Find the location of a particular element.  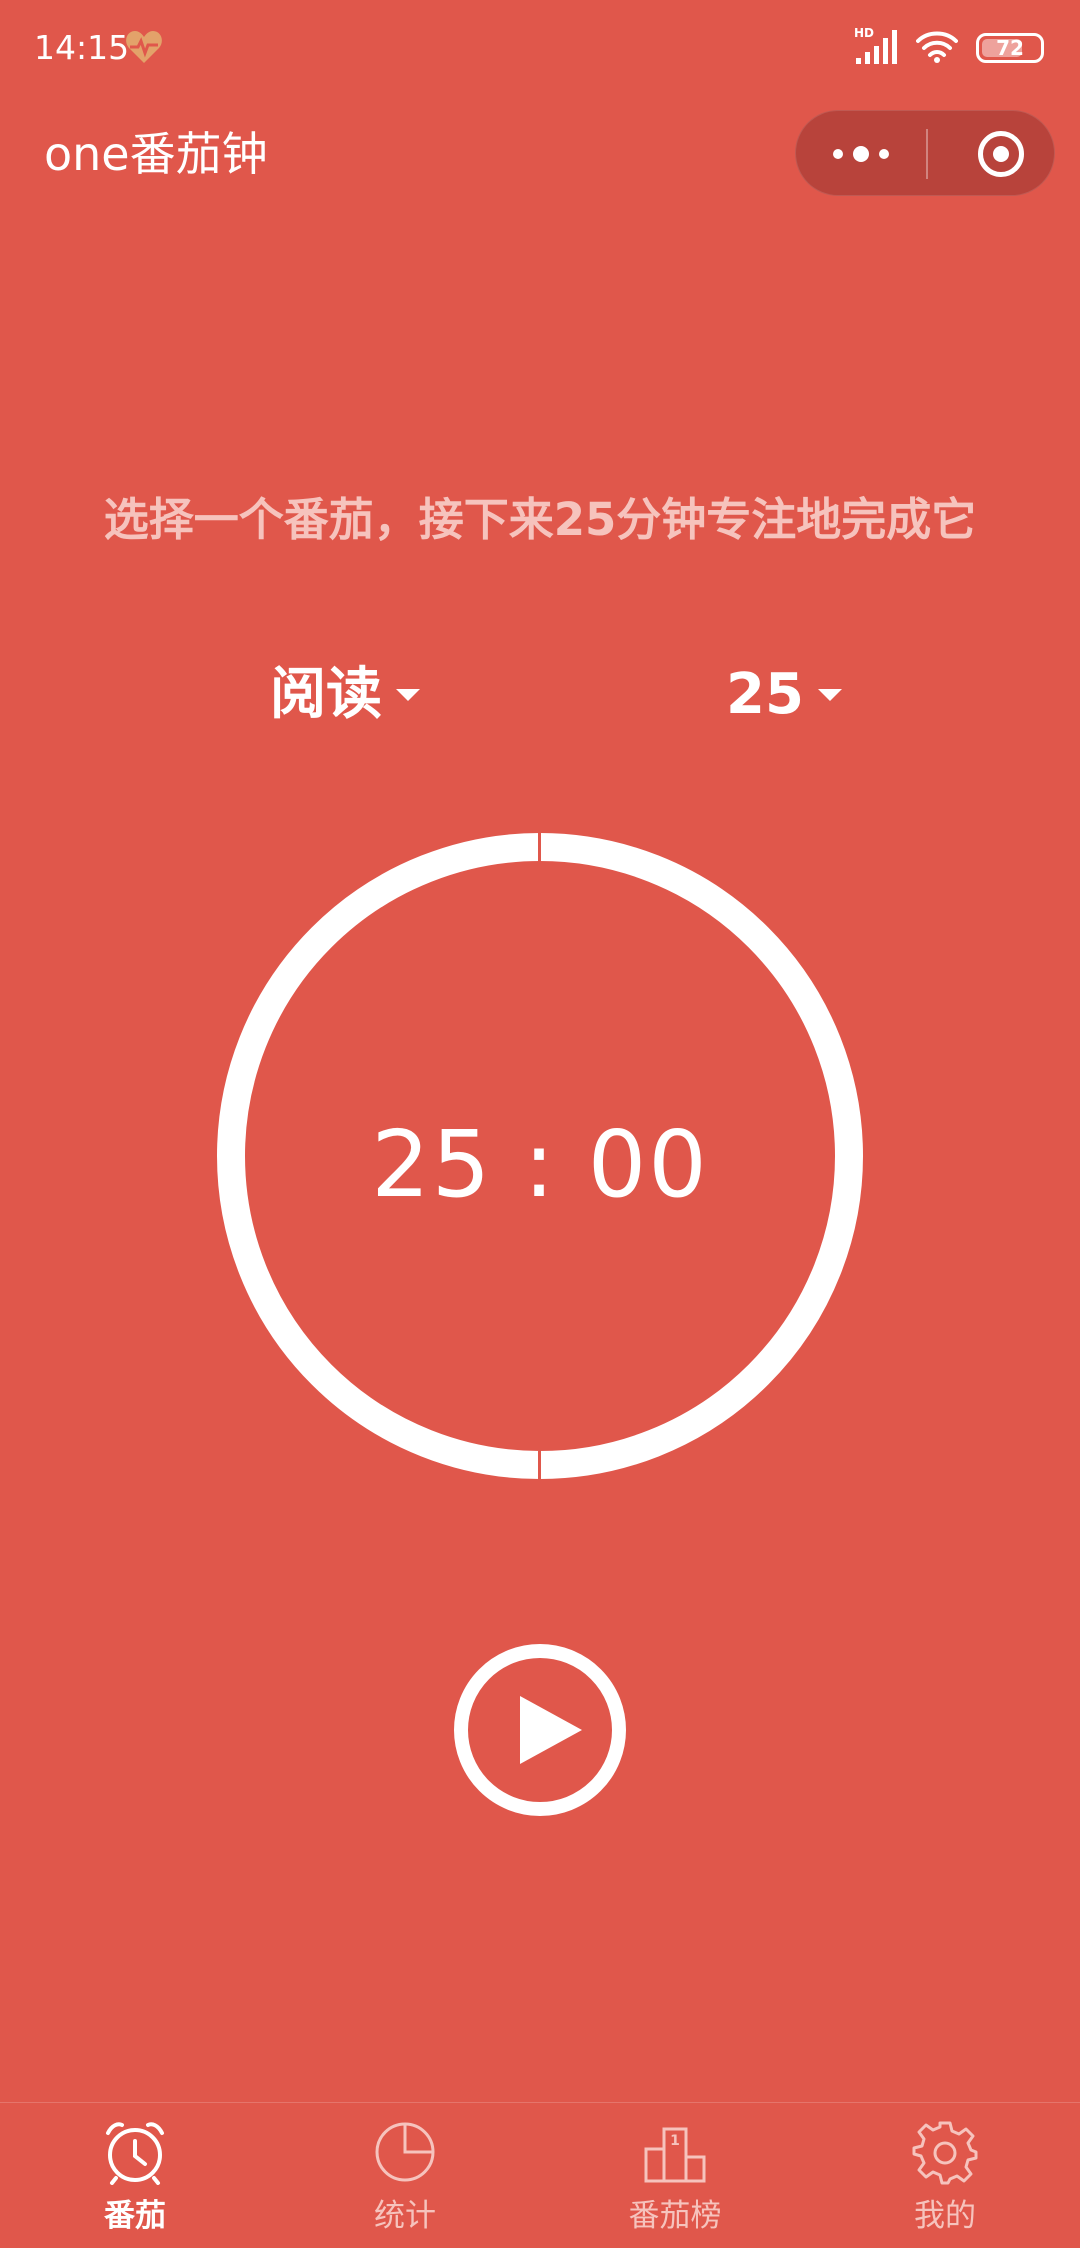

tab-mine: 我的 is located at coordinates (945, 2175).